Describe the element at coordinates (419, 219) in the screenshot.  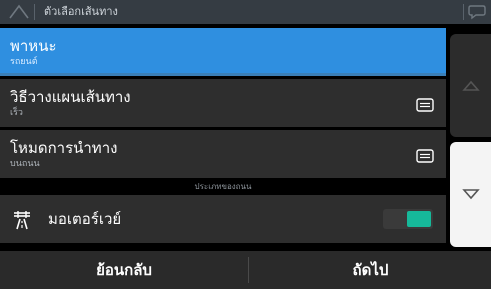
I see `toggle-knob` at that location.